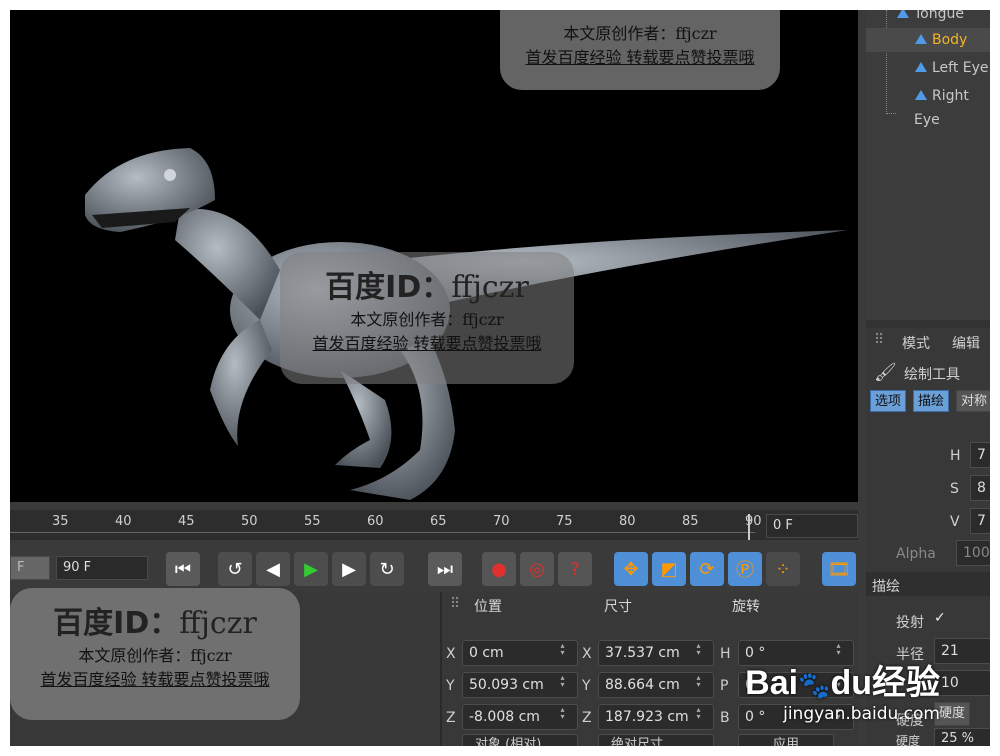 This screenshot has height=756, width=1000. I want to click on pos-y-field: 50.093 cm, so click(520, 685).